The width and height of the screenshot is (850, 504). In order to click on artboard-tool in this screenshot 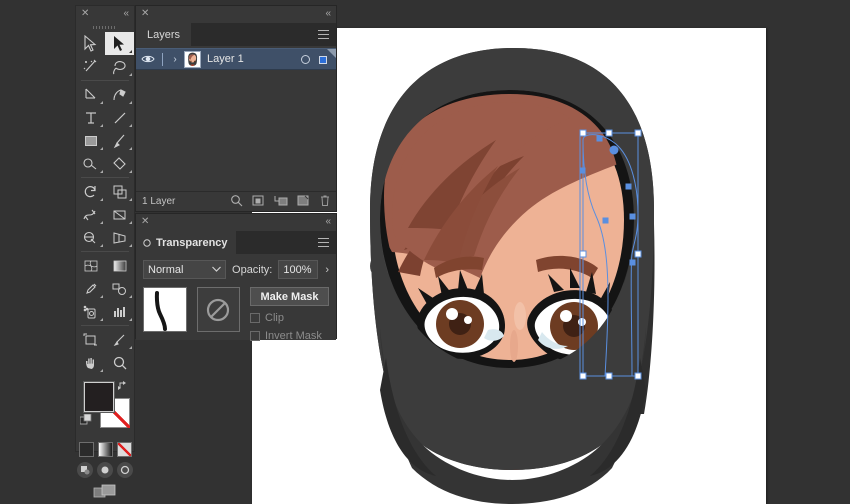, I will do `click(90, 339)`.